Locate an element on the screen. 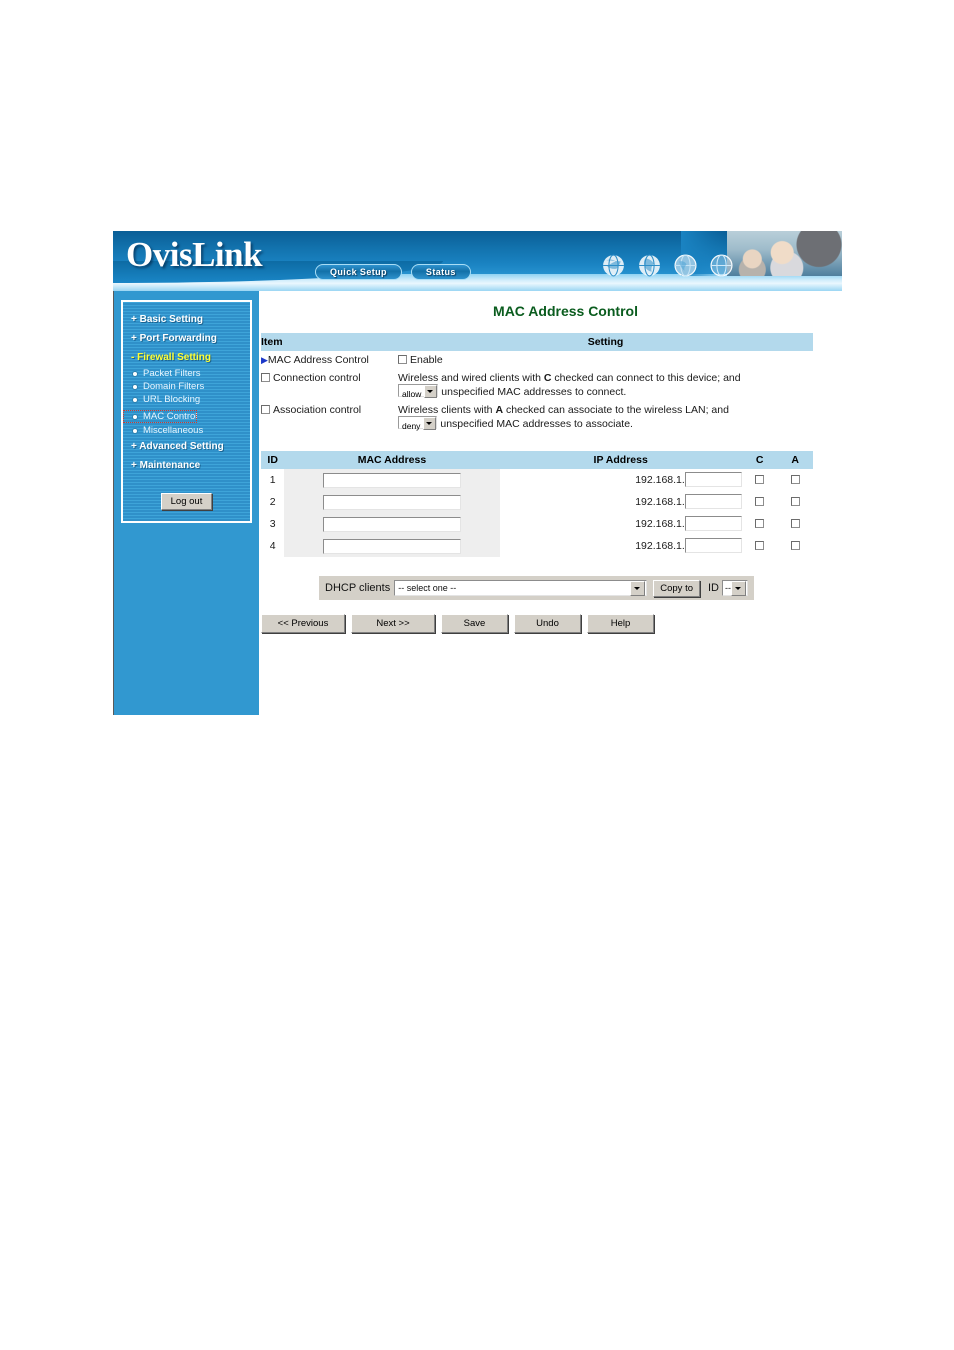  sidebar-item-miscellaneous: Miscellaneous is located at coordinates (186, 430).